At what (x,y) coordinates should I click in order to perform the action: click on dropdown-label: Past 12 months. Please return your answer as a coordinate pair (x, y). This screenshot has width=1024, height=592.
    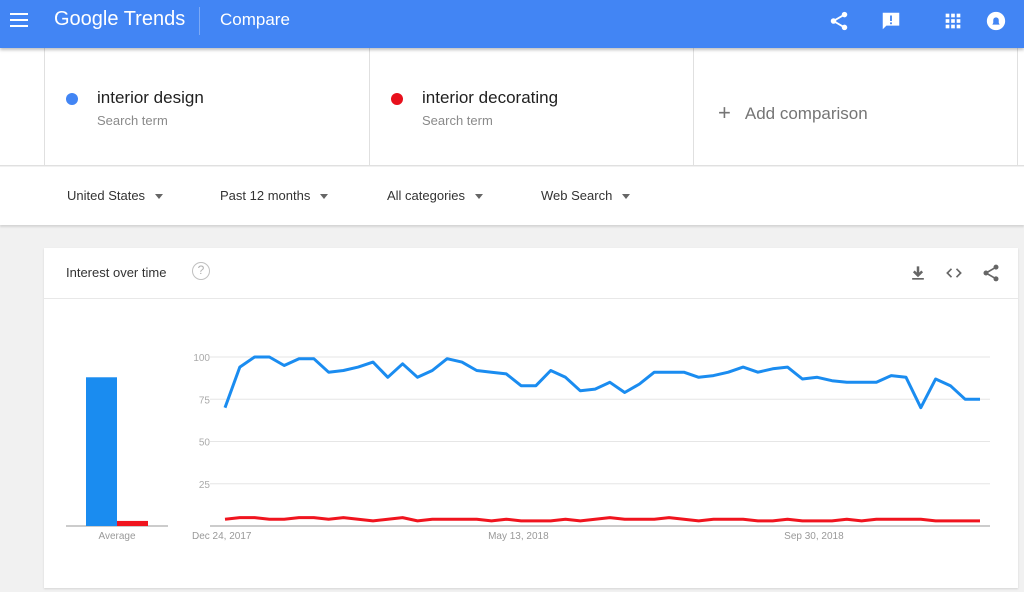
    Looking at the image, I should click on (265, 195).